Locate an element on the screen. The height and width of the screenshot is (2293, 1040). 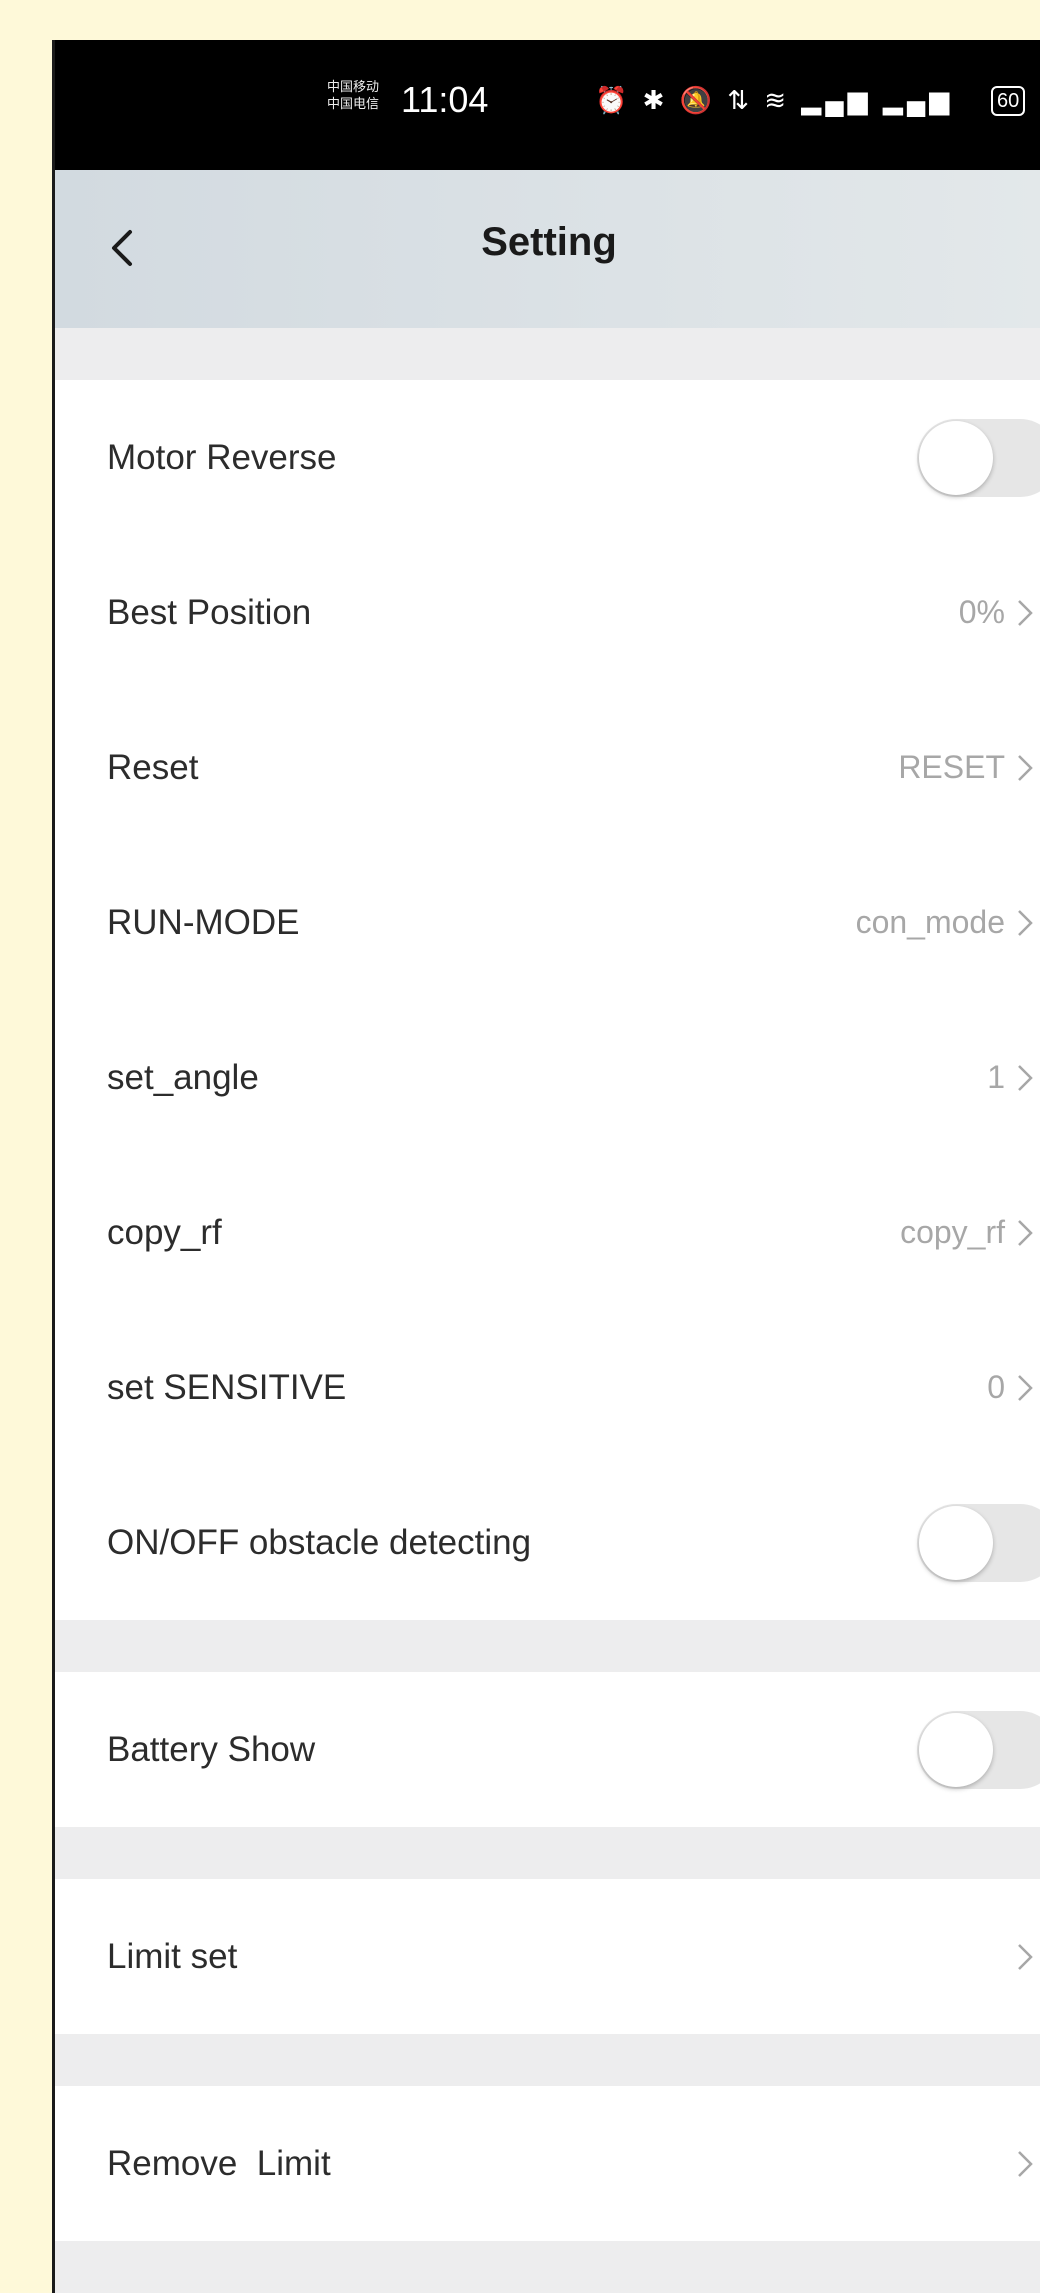
row-copy-rf: copy_rf copy_rf is located at coordinates (547, 1232).